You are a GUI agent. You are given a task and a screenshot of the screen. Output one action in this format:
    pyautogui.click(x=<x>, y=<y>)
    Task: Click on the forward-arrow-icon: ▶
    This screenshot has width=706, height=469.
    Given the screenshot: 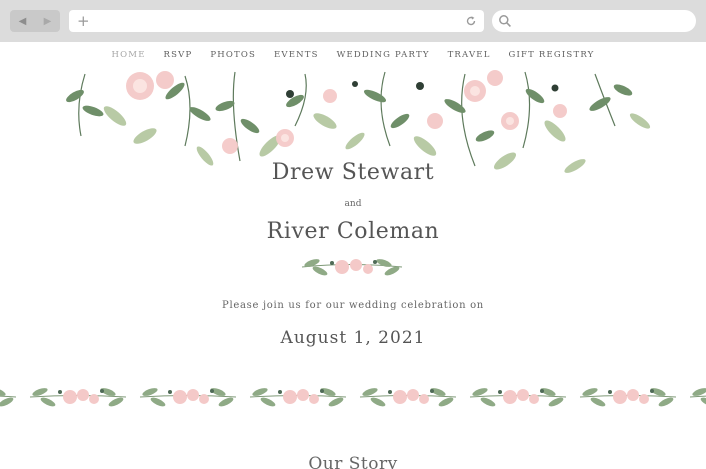 What is the action you would take?
    pyautogui.click(x=47, y=21)
    